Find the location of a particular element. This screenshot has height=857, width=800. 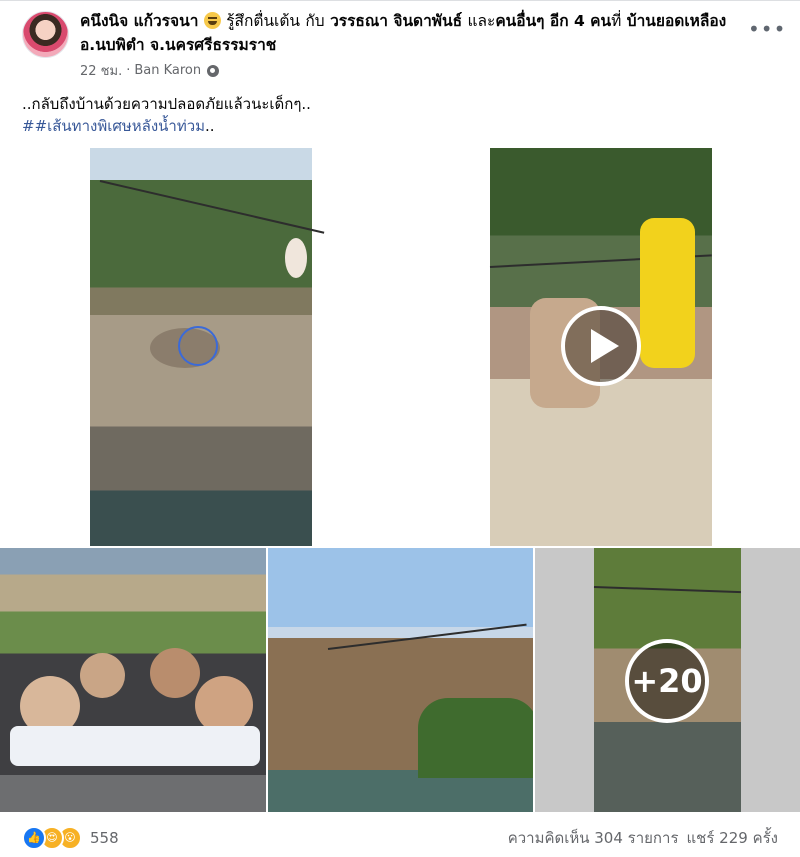

hashtag-line: ##เส้นทางพิเศษหลังน้ำท่วม.. is located at coordinates (166, 126).